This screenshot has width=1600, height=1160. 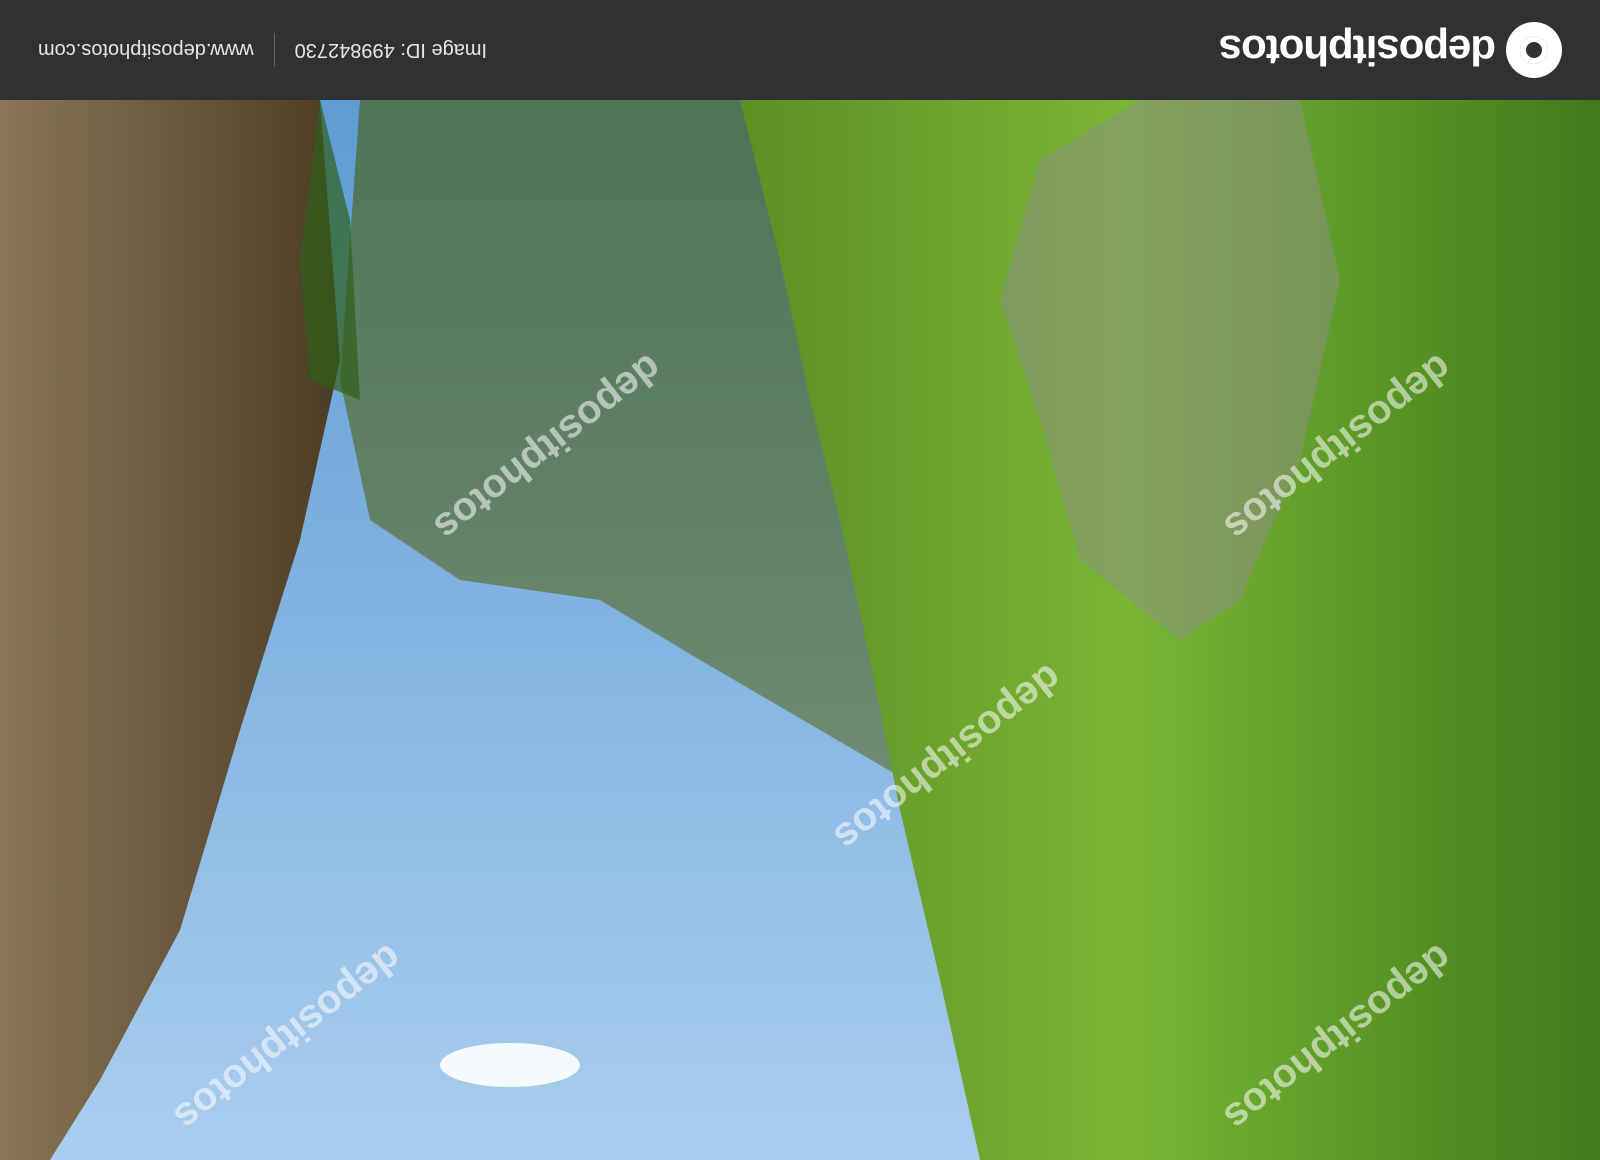 What do you see at coordinates (146, 50) in the screenshot?
I see `site-url: www.depositphotos.com` at bounding box center [146, 50].